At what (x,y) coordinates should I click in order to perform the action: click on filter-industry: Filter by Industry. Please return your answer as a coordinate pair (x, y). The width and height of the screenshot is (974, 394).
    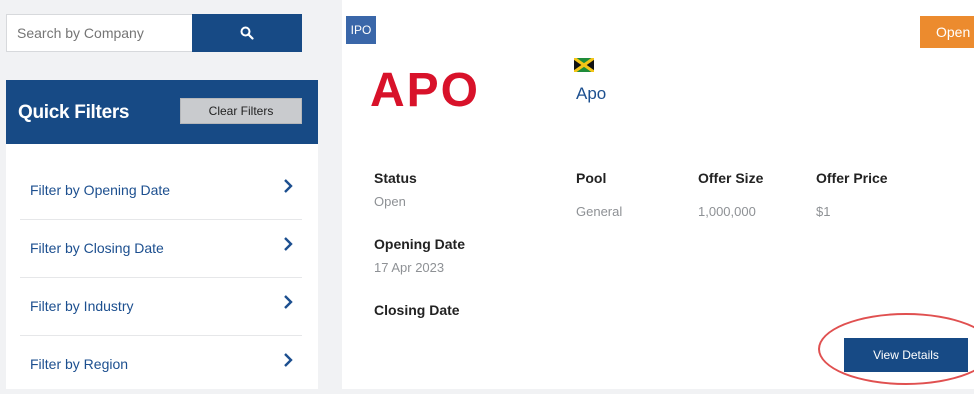
    Looking at the image, I should click on (161, 307).